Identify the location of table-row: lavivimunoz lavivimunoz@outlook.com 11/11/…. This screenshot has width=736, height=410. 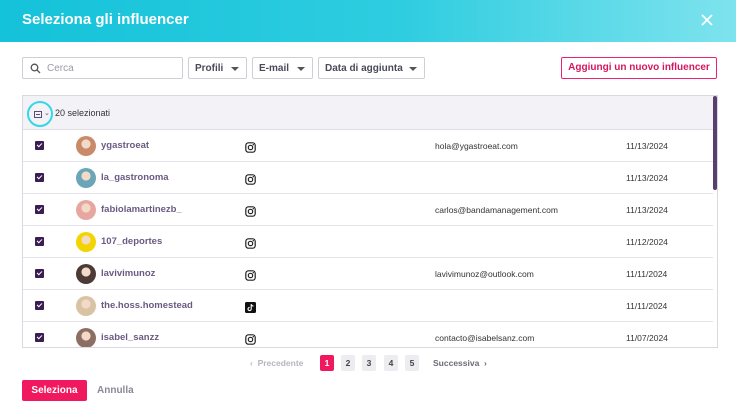
(368, 274).